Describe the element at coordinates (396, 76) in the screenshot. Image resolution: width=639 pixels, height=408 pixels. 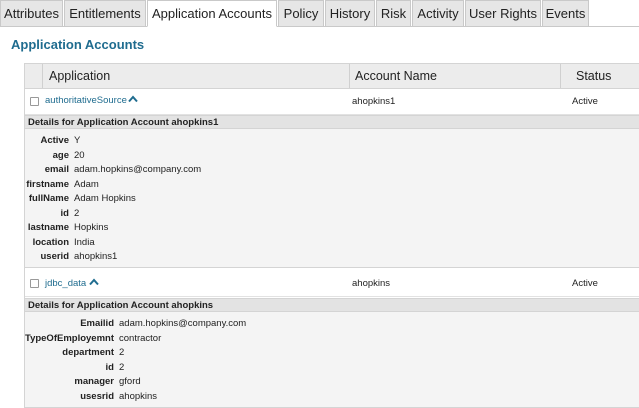
I see `column-header-account-name: Account Name` at that location.